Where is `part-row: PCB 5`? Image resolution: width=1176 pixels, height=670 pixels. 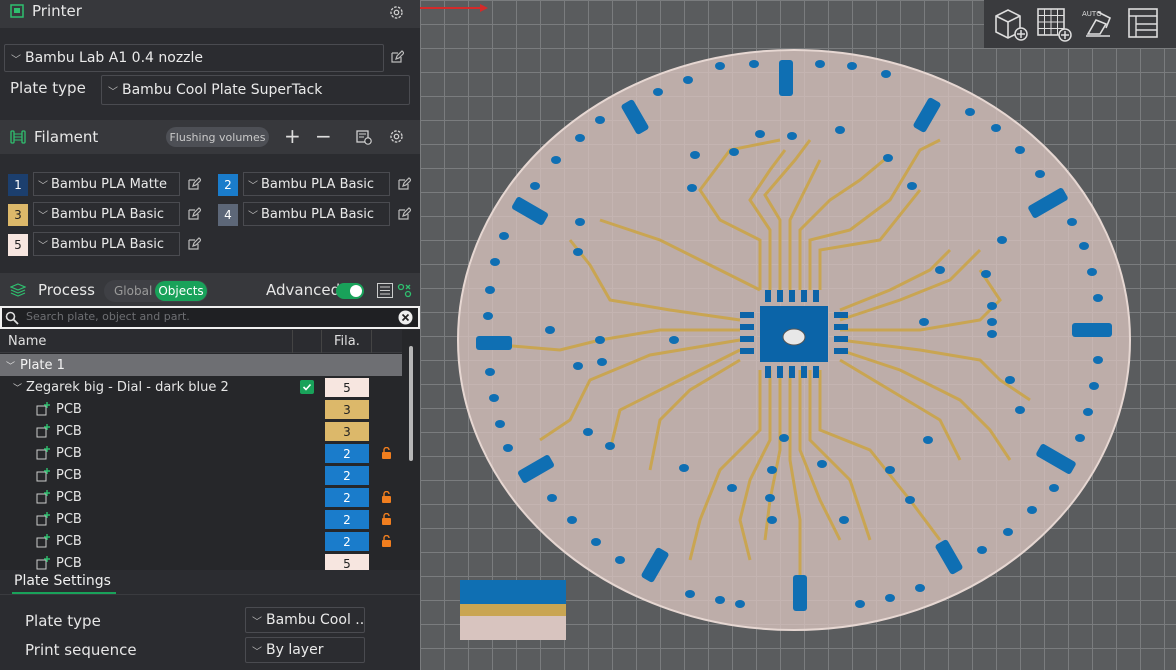 part-row: PCB 5 is located at coordinates (201, 561).